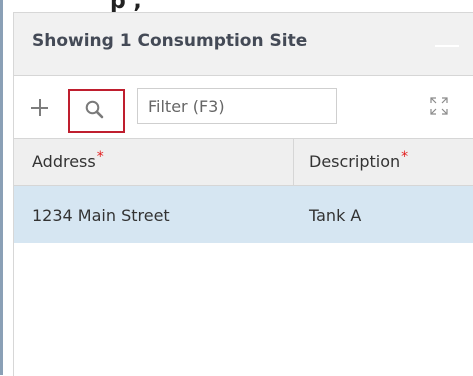 Image resolution: width=473 pixels, height=376 pixels. Describe the element at coordinates (101, 215) in the screenshot. I see `address-cell: 1234 Main Street` at that location.